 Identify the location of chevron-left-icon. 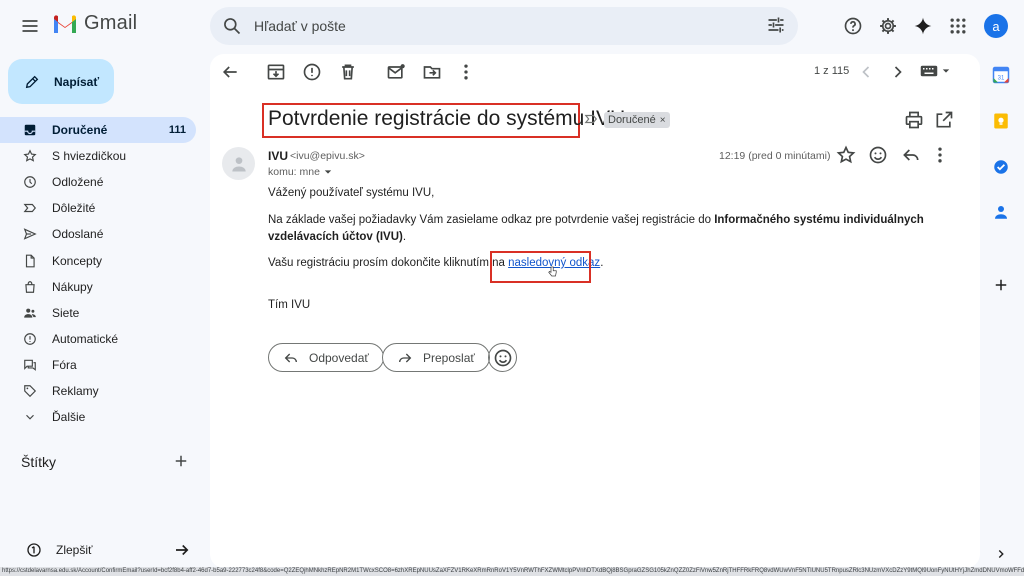
(866, 72).